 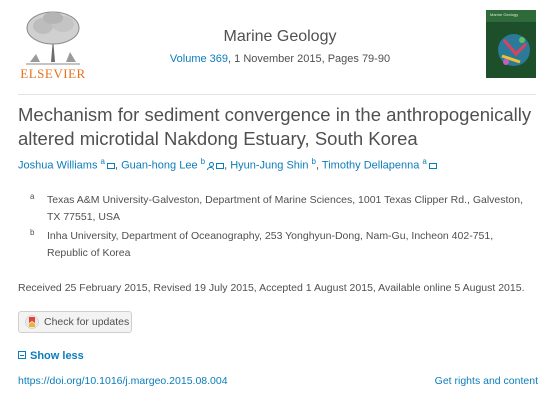 I want to click on show-less-toggle: Show less, so click(x=51, y=356).